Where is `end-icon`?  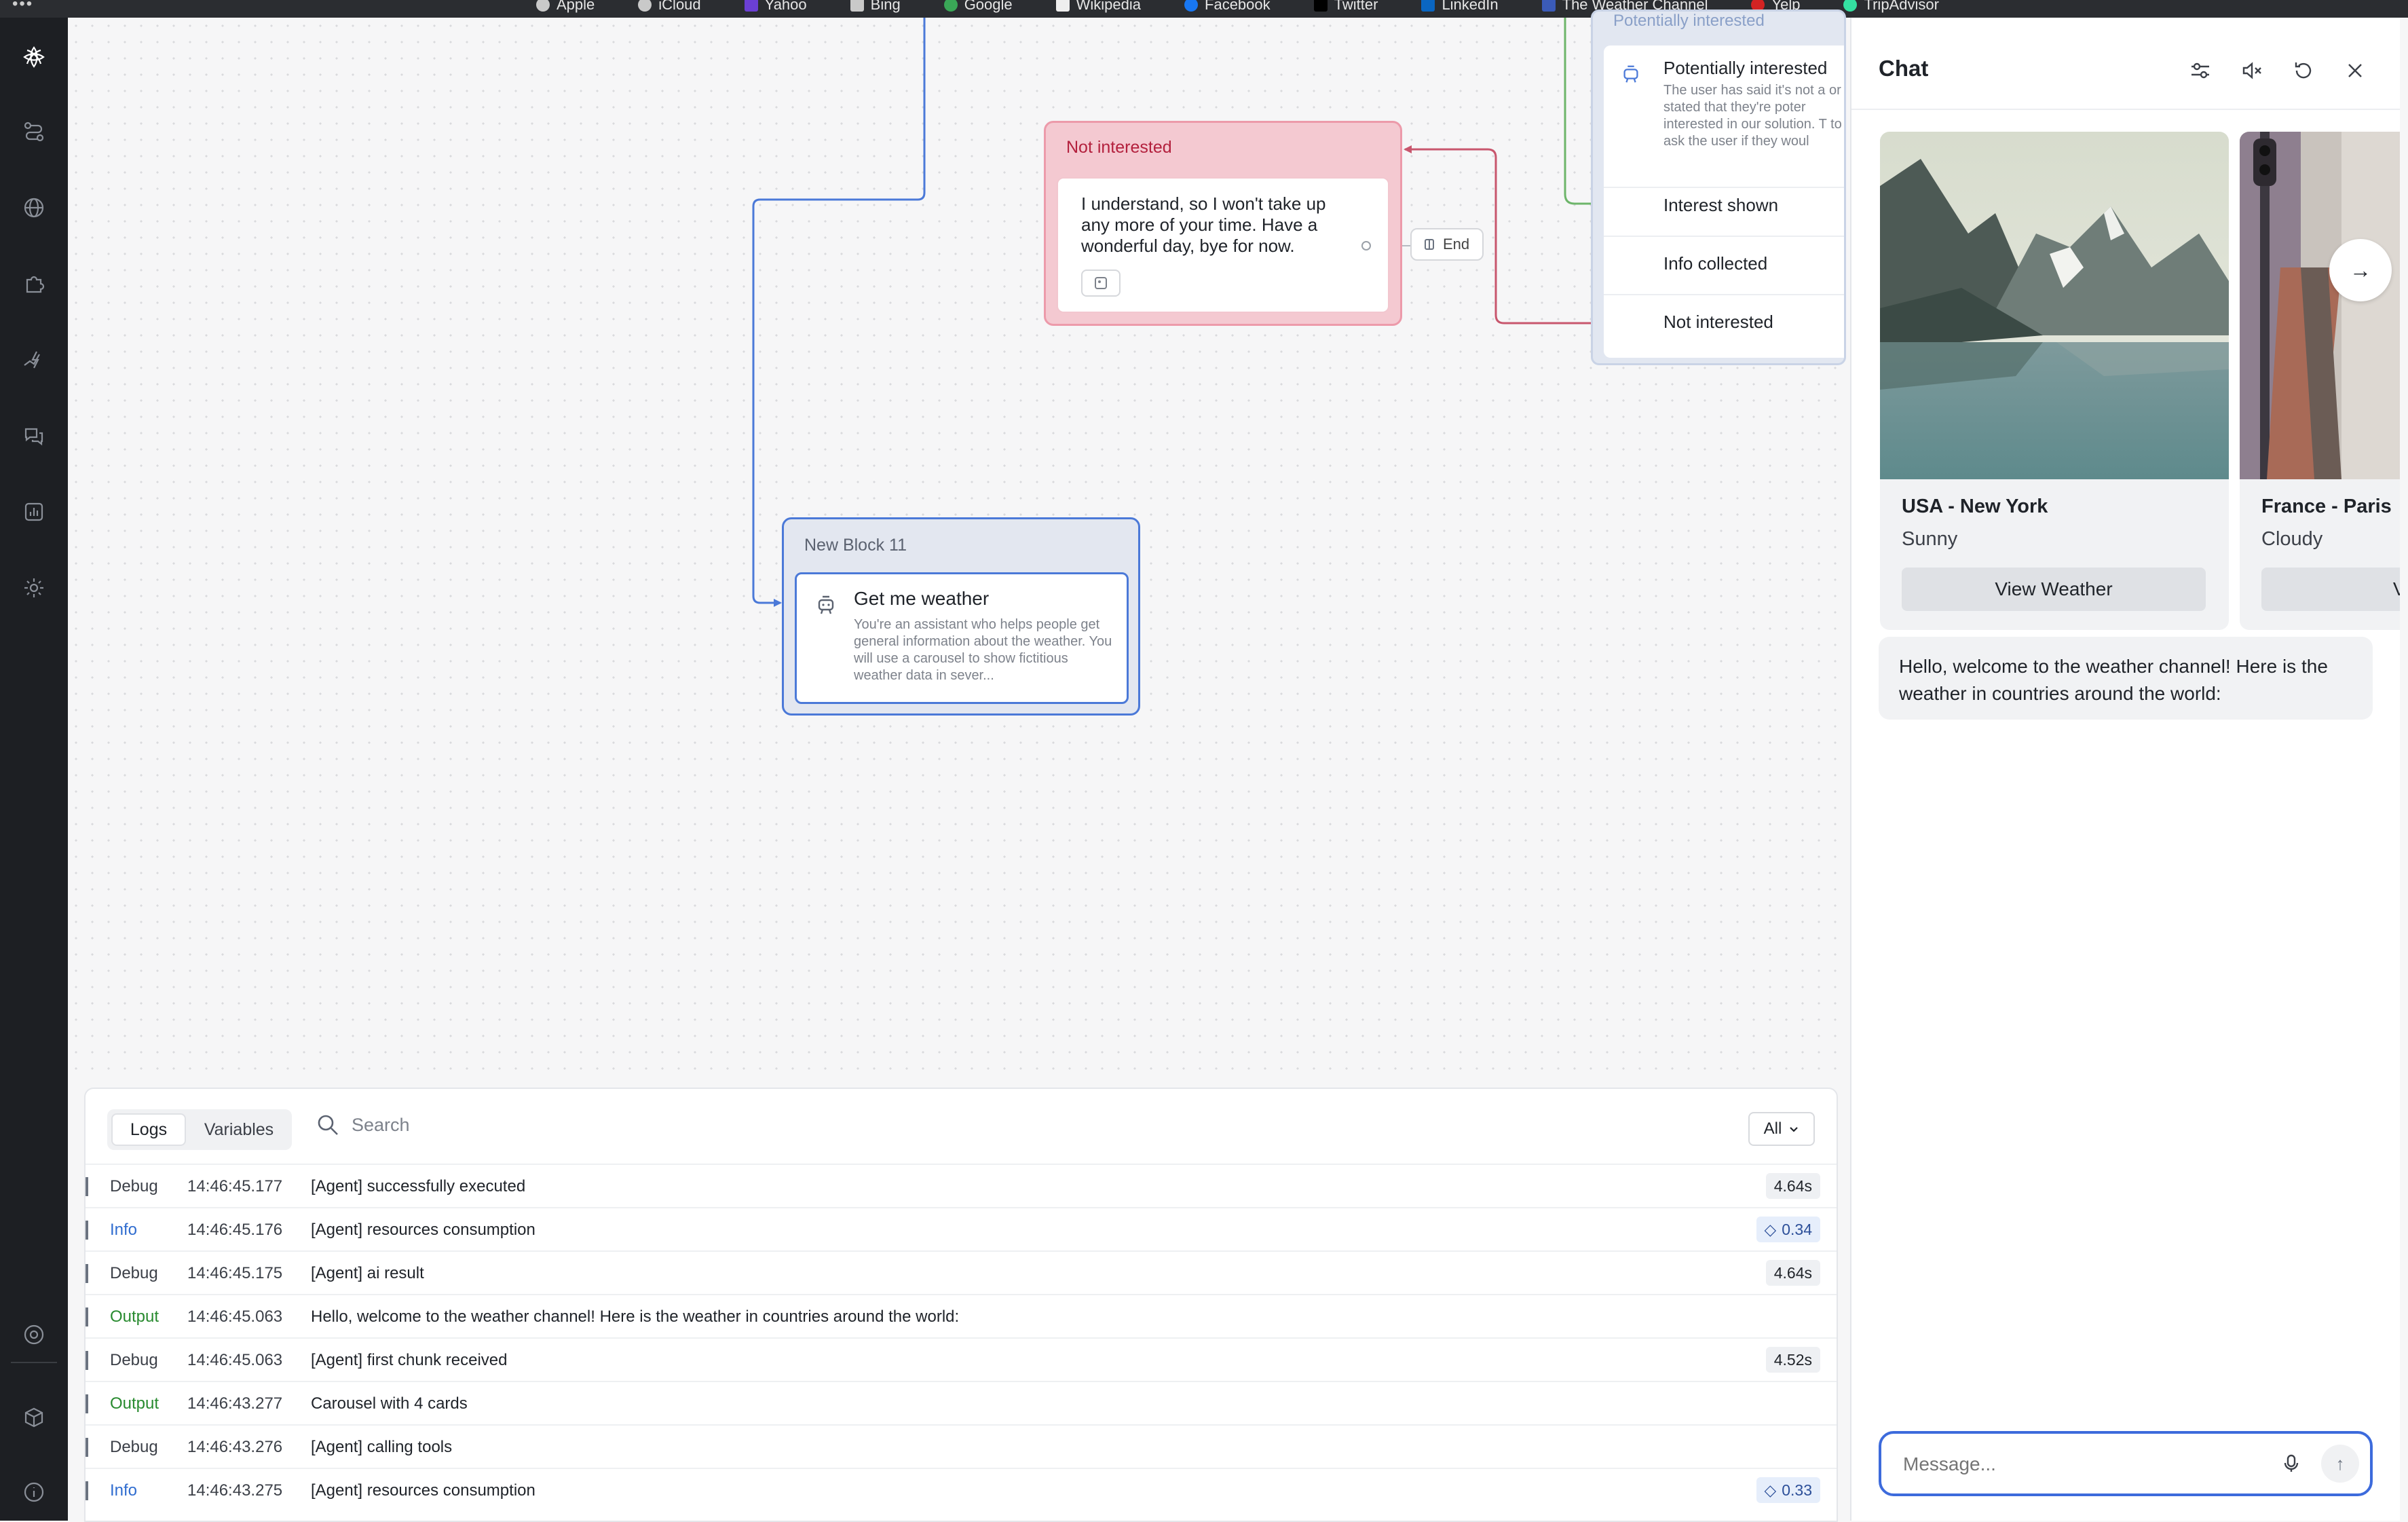
end-icon is located at coordinates (1429, 244).